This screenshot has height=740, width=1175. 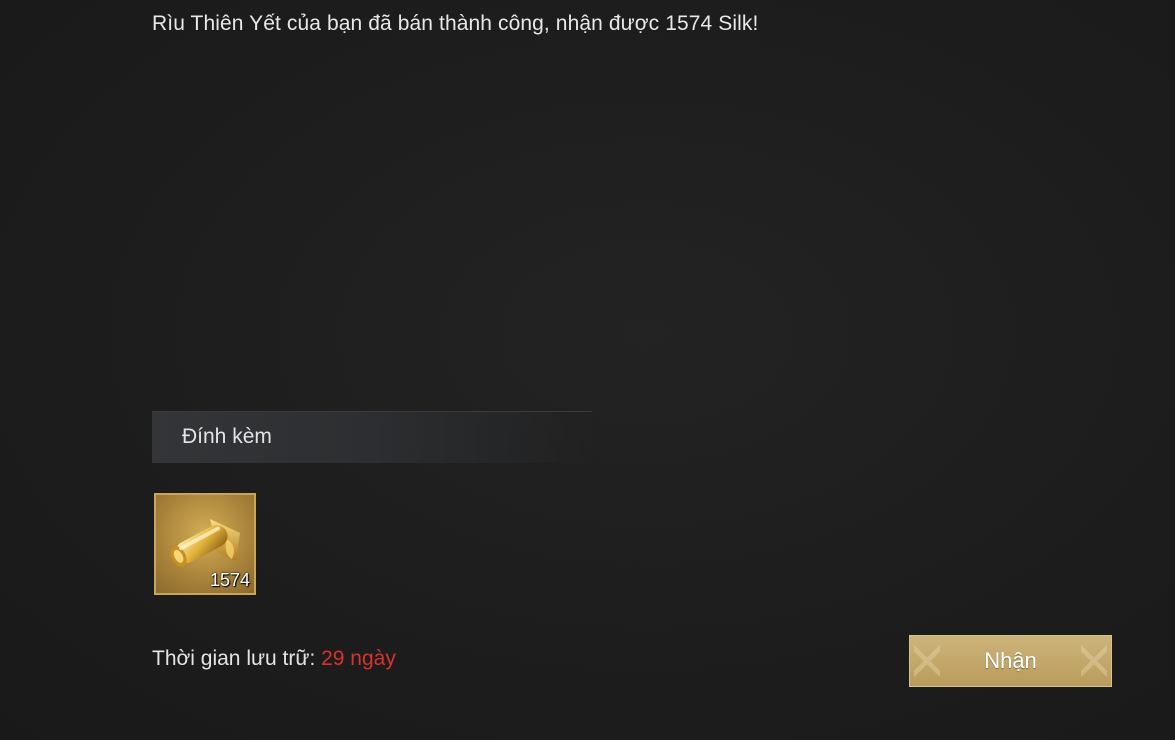 What do you see at coordinates (358, 658) in the screenshot?
I see `storage-time-value: 29 ngày` at bounding box center [358, 658].